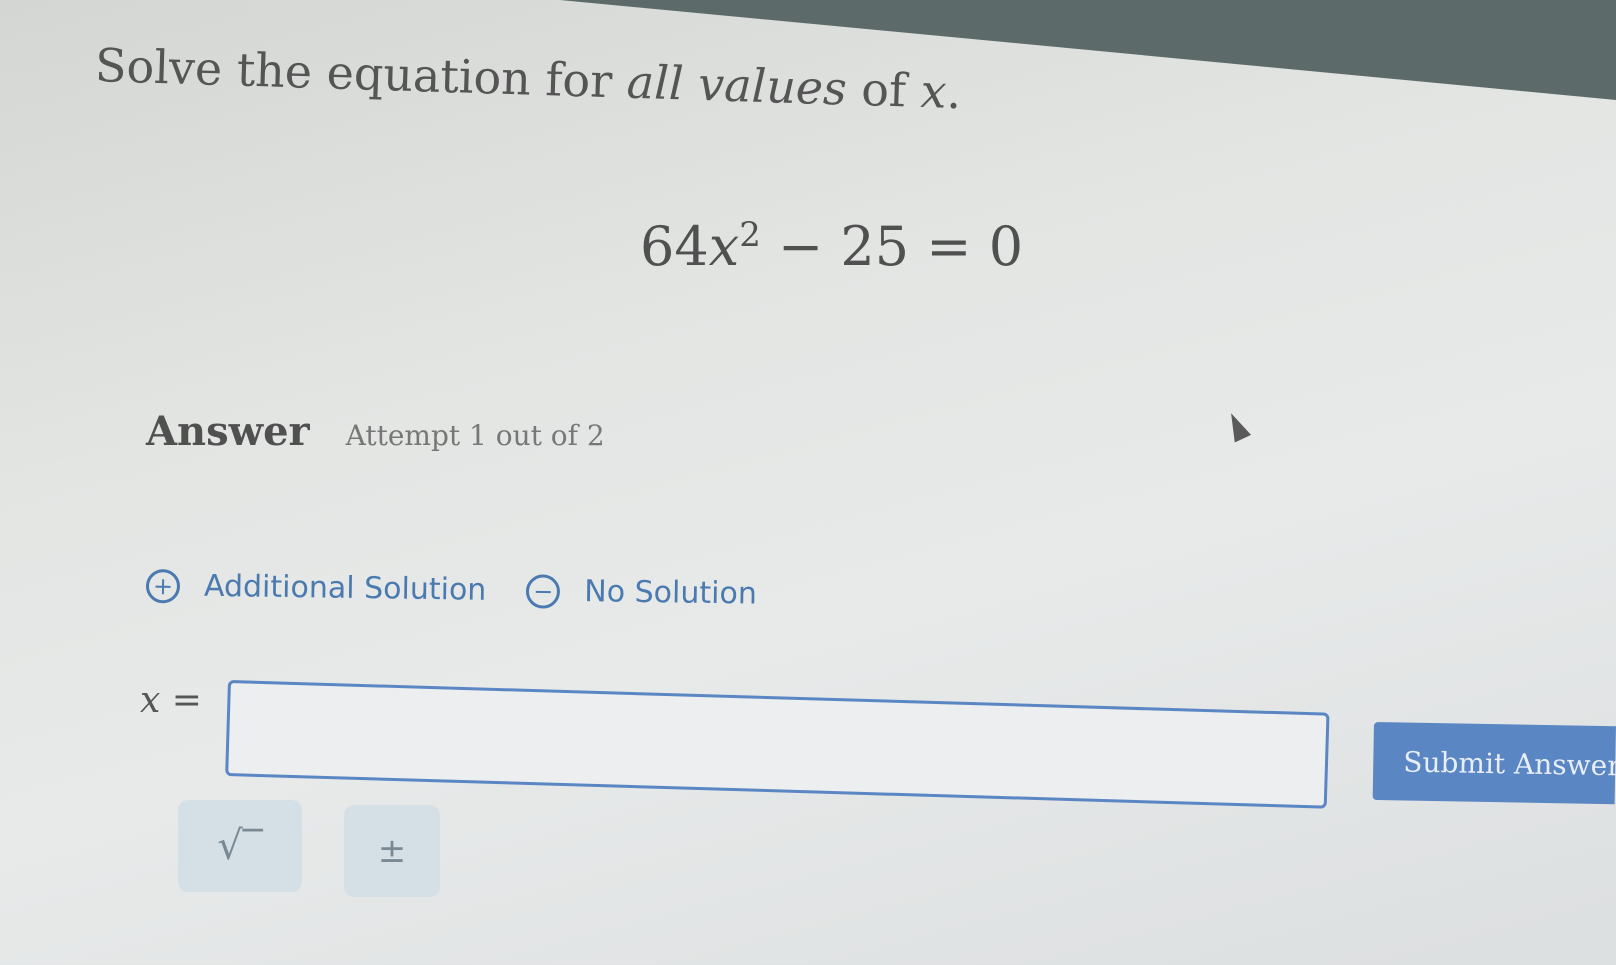 The height and width of the screenshot is (965, 1616). I want to click on plus-minus-button: ±, so click(392, 851).